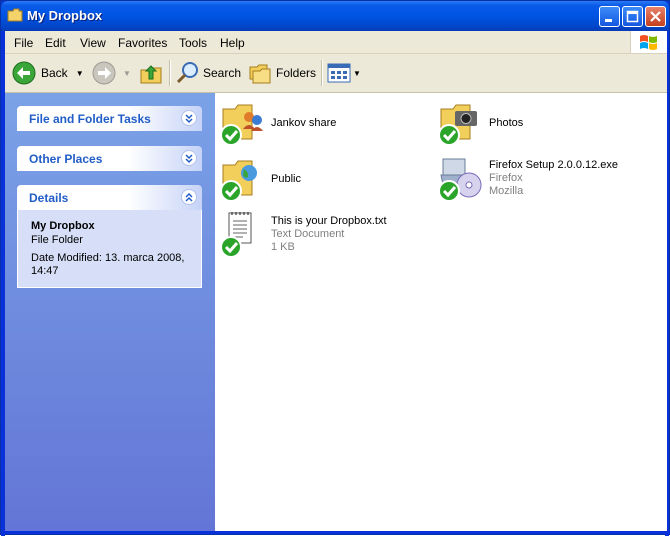 This screenshot has height=536, width=670. Describe the element at coordinates (90, 119) in the screenshot. I see `file-folder-tasks-label: File and Folder Tasks` at that location.